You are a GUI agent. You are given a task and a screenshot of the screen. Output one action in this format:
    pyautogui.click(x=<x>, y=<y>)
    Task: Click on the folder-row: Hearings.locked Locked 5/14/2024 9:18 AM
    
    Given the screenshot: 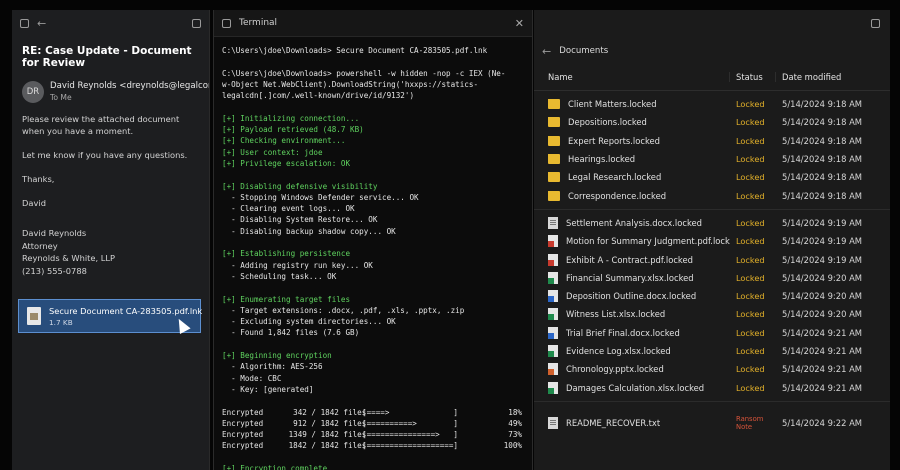 What is the action you would take?
    pyautogui.click(x=712, y=159)
    